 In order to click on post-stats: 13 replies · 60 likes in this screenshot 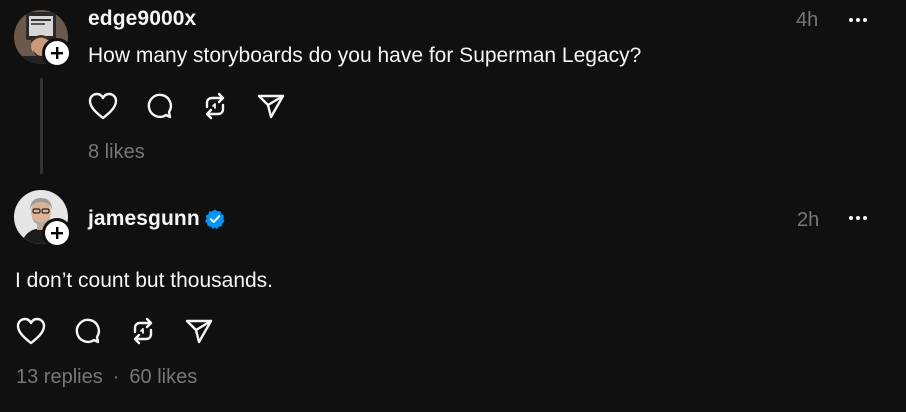, I will do `click(106, 377)`.